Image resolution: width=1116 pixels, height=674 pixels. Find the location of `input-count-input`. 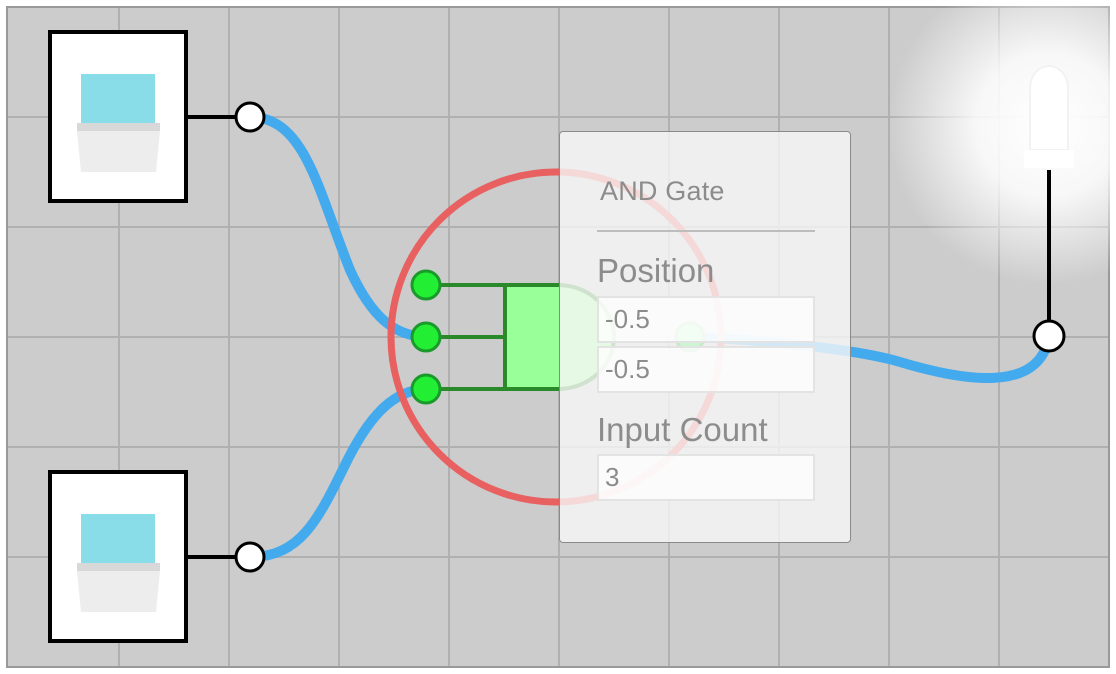

input-count-input is located at coordinates (706, 477).